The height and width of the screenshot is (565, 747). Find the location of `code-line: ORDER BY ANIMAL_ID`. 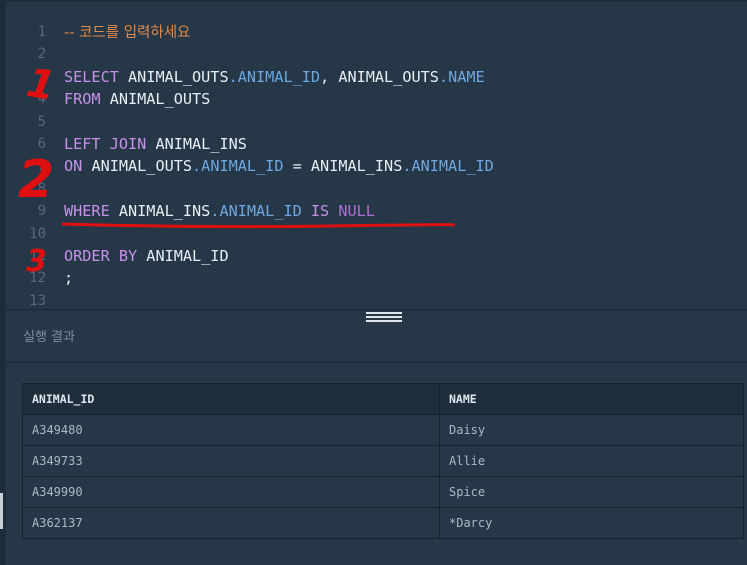

code-line: ORDER BY ANIMAL_ID is located at coordinates (279, 256).